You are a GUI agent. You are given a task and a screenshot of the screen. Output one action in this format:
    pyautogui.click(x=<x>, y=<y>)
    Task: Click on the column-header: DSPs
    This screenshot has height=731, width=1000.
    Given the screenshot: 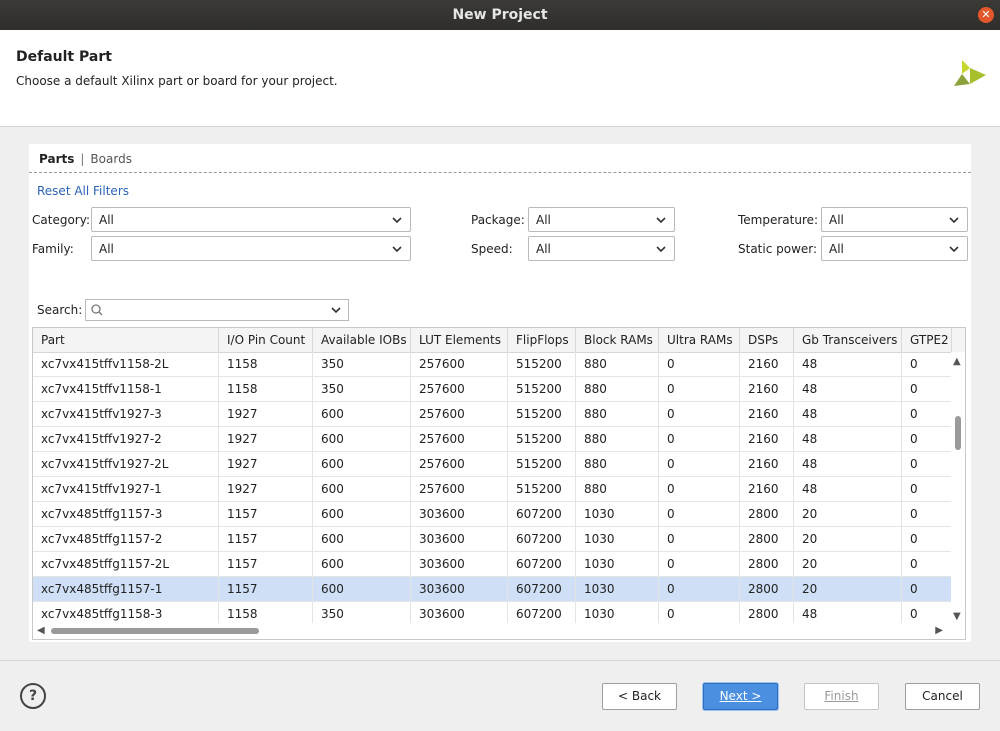 What is the action you would take?
    pyautogui.click(x=767, y=340)
    